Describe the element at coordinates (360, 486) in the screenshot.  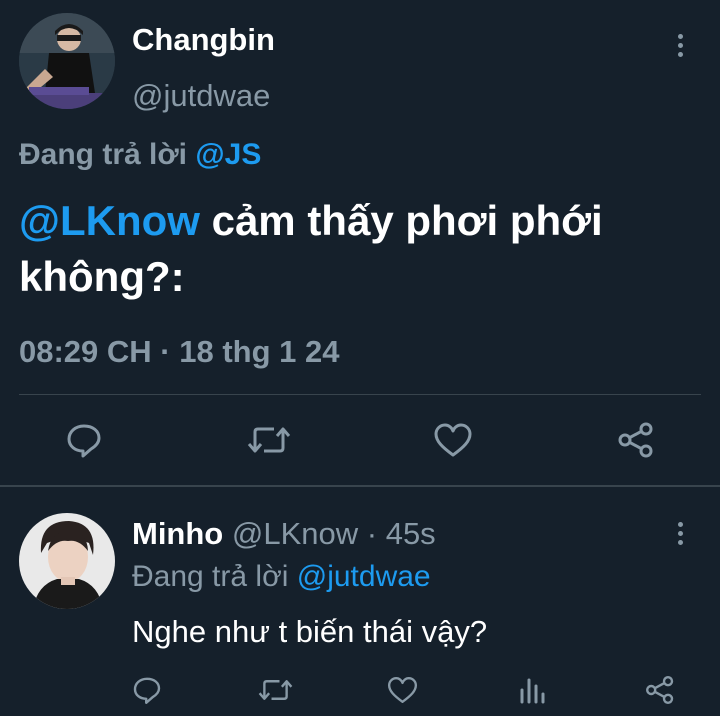
I see `section-divider` at that location.